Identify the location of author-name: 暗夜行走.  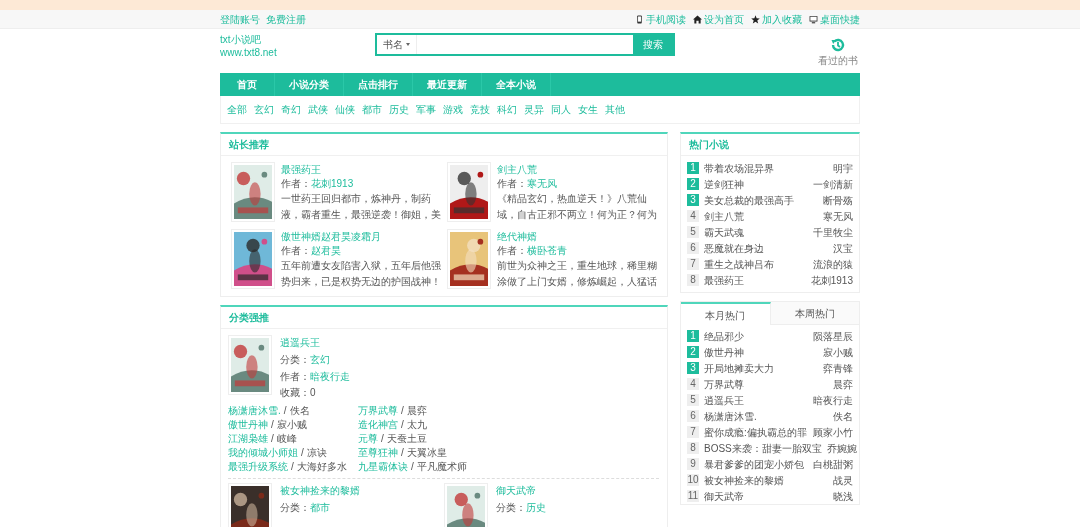
(833, 400).